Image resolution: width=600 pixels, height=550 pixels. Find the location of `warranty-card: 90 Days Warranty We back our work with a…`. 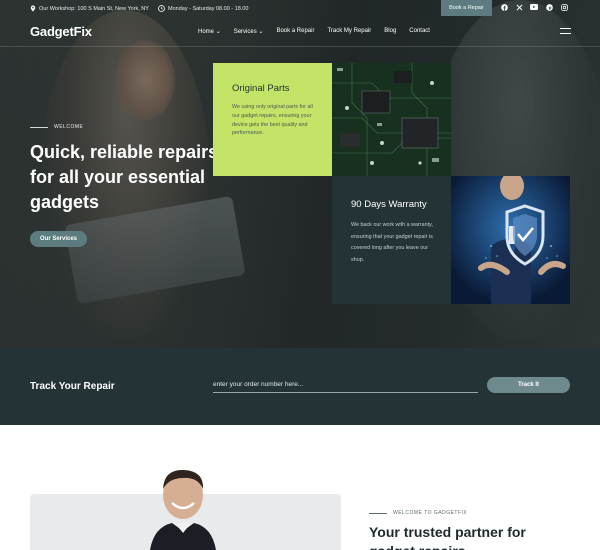

warranty-card: 90 Days Warranty We back our work with a… is located at coordinates (391, 240).